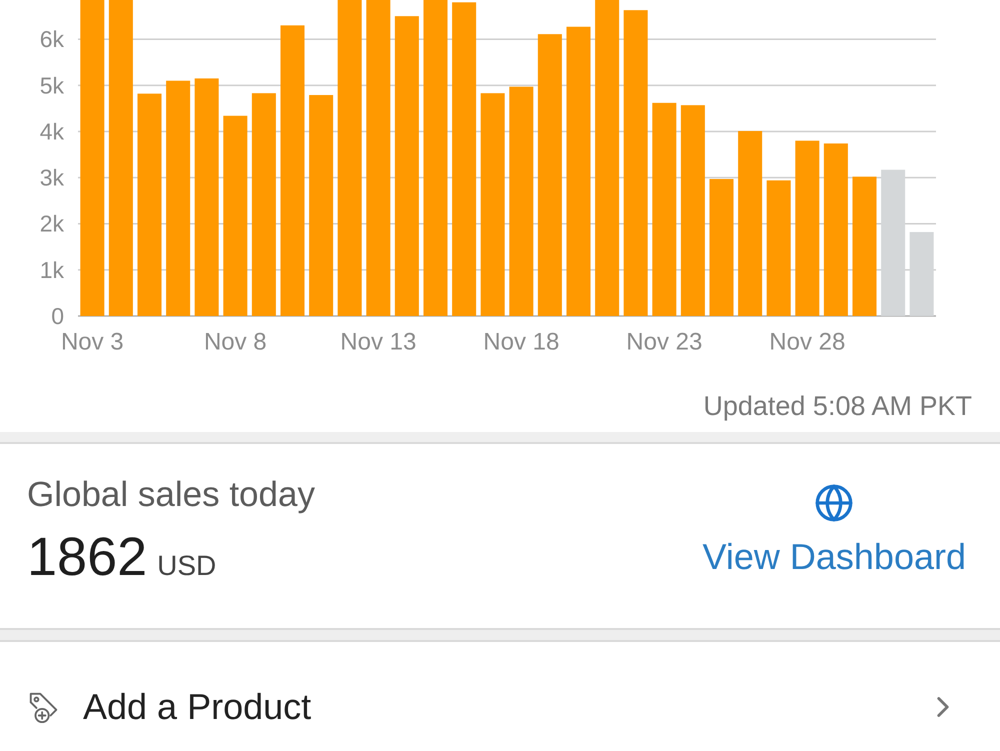  Describe the element at coordinates (834, 503) in the screenshot. I see `globe-icon` at that location.